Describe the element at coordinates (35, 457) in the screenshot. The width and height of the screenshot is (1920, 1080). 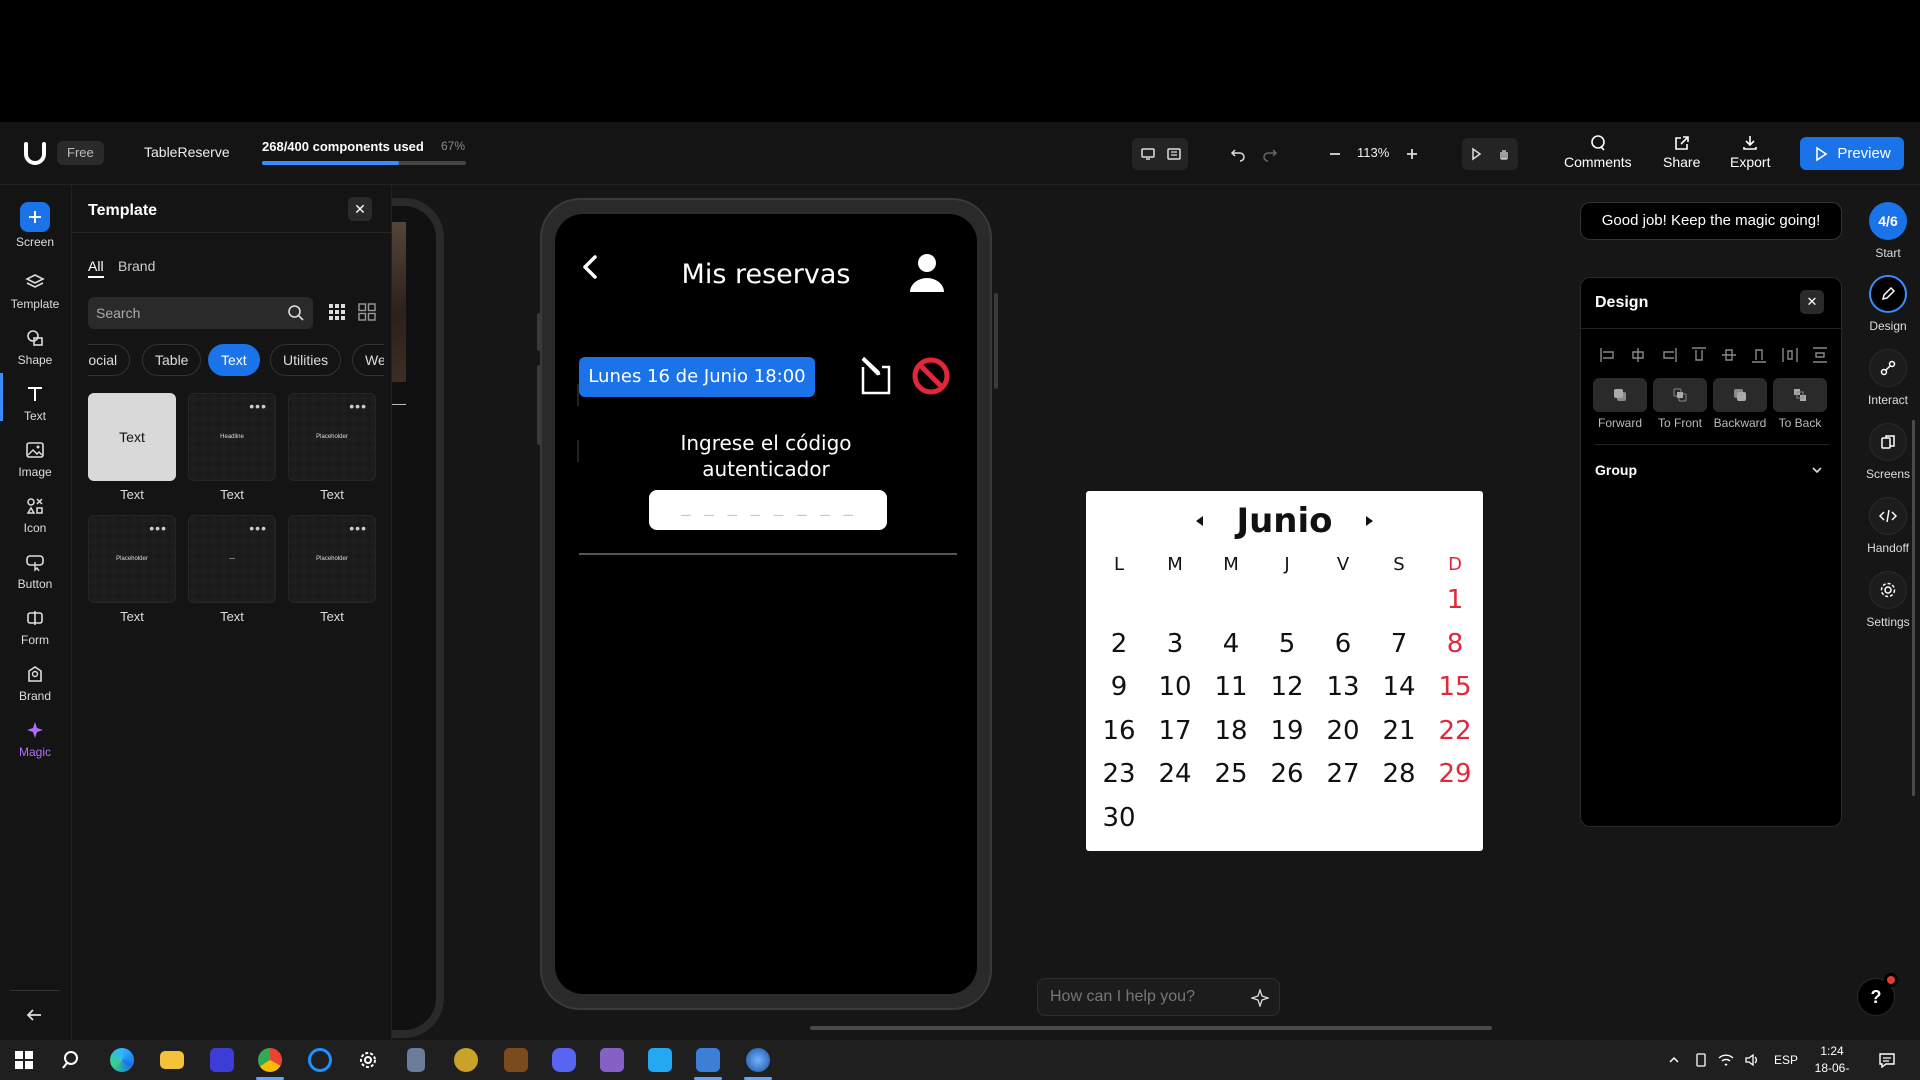
I see `rail-item-image: Image` at that location.